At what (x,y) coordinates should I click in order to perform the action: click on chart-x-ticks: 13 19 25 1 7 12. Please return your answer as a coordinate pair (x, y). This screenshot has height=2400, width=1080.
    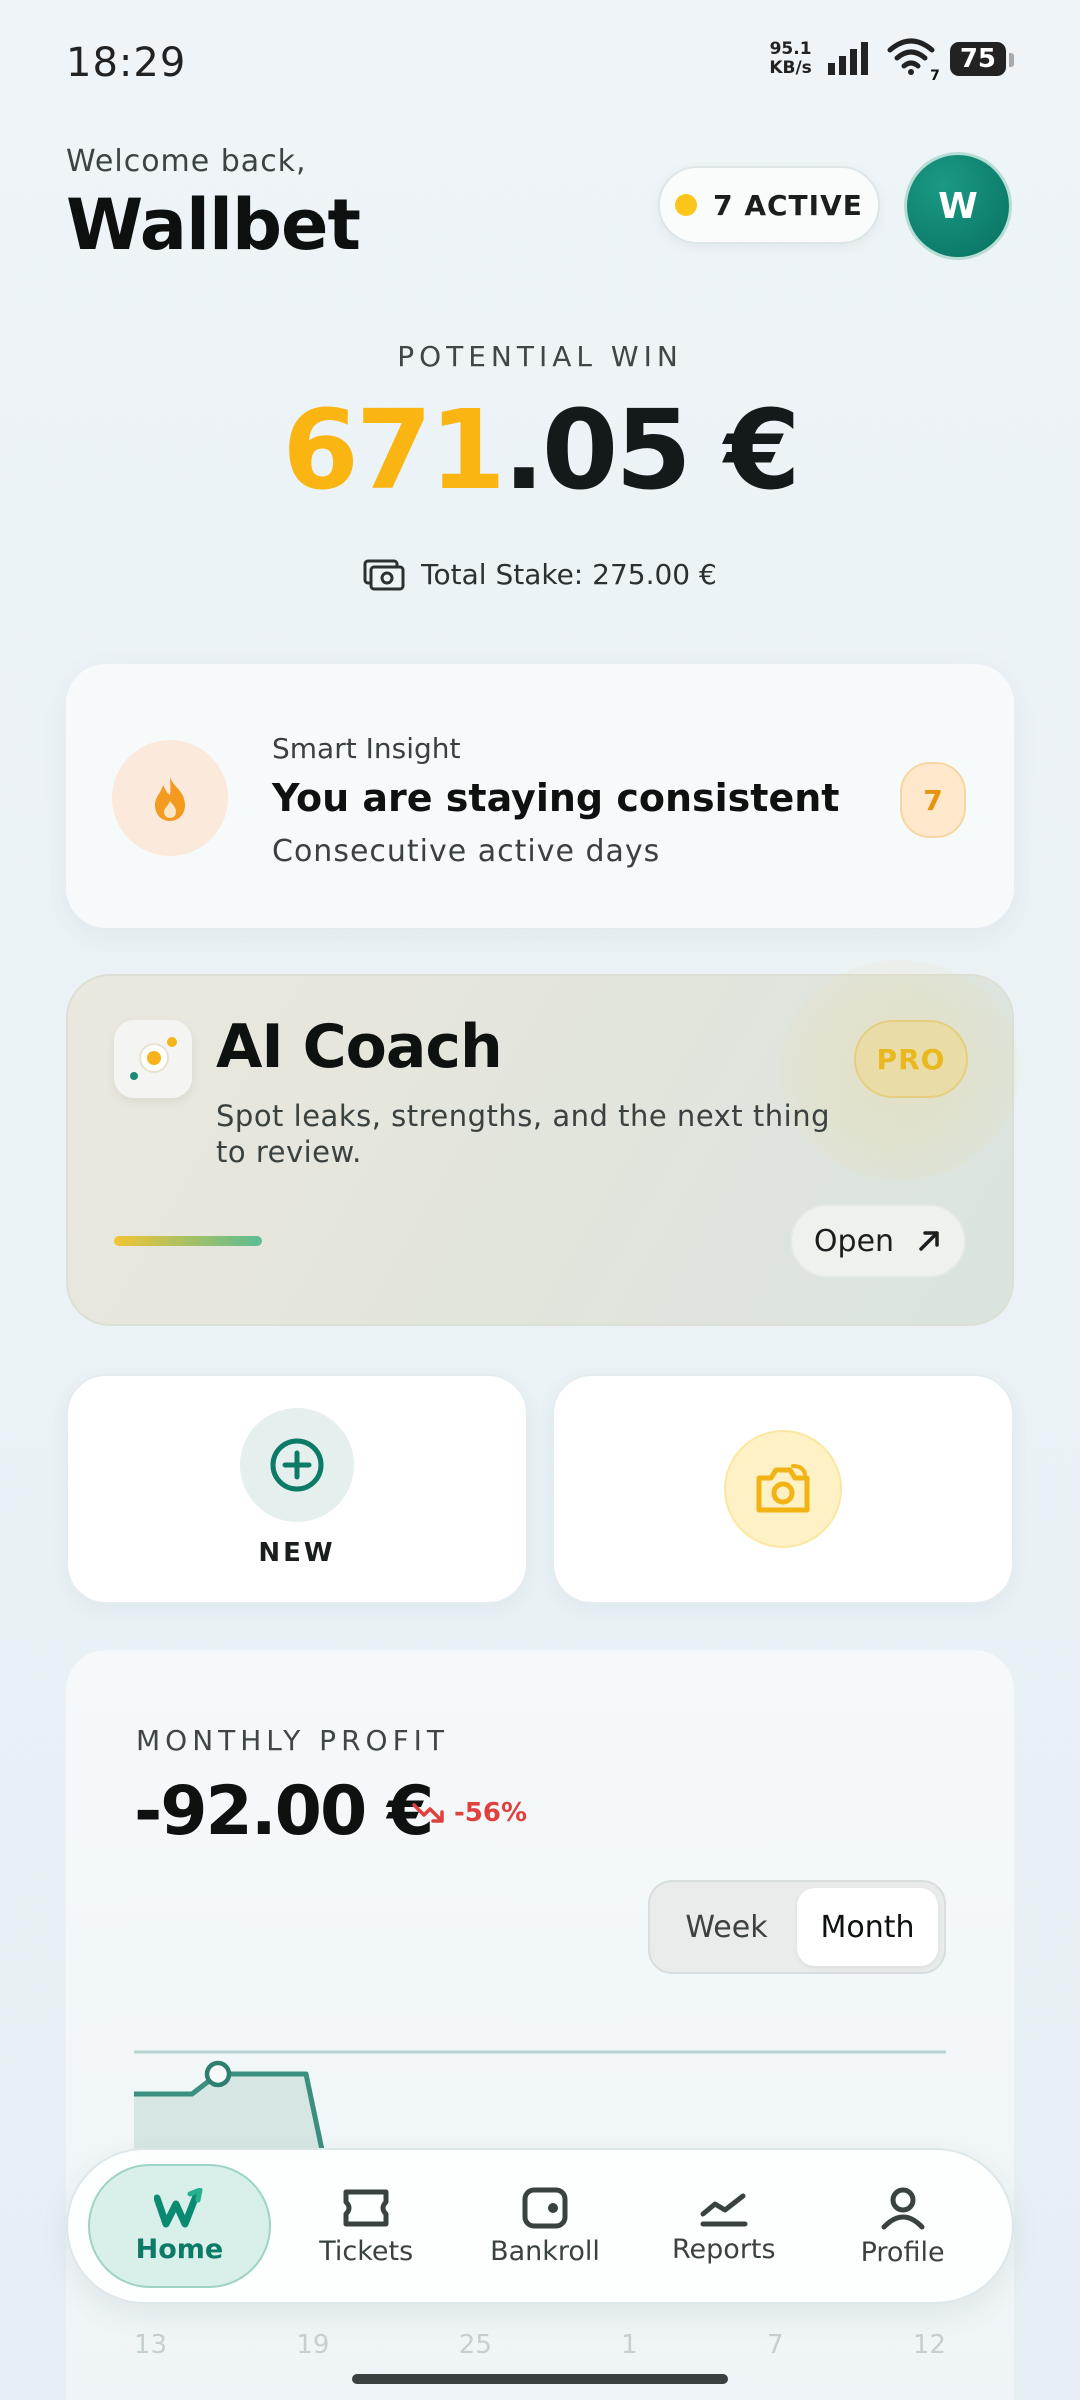
    Looking at the image, I should click on (540, 2345).